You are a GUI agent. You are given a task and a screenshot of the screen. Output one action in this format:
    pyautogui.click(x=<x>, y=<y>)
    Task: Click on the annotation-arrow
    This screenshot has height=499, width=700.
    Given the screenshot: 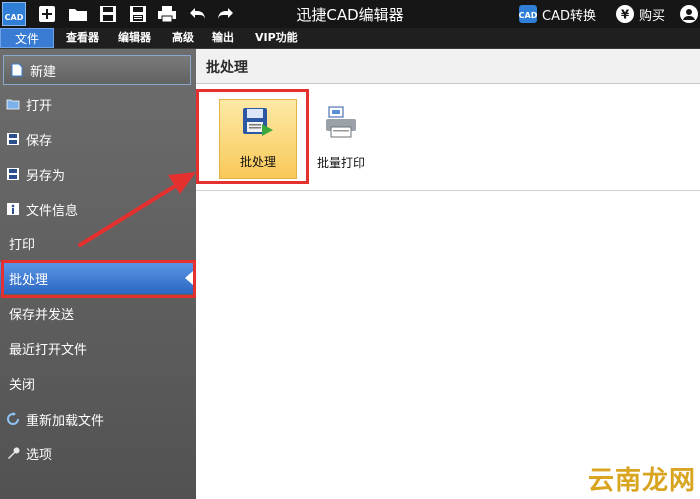 What is the action you would take?
    pyautogui.click(x=137, y=209)
    